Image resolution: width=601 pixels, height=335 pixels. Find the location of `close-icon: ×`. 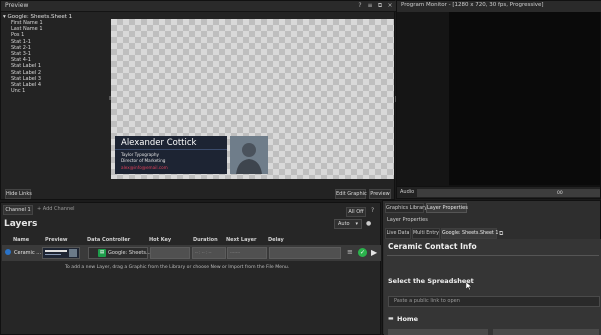

close-icon: × is located at coordinates (390, 6).